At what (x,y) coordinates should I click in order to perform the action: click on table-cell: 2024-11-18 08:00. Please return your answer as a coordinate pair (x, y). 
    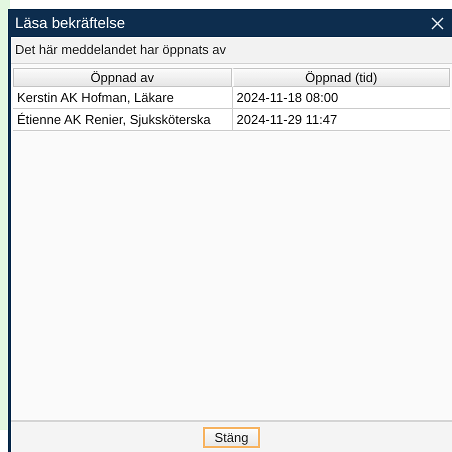
    Looking at the image, I should click on (341, 98).